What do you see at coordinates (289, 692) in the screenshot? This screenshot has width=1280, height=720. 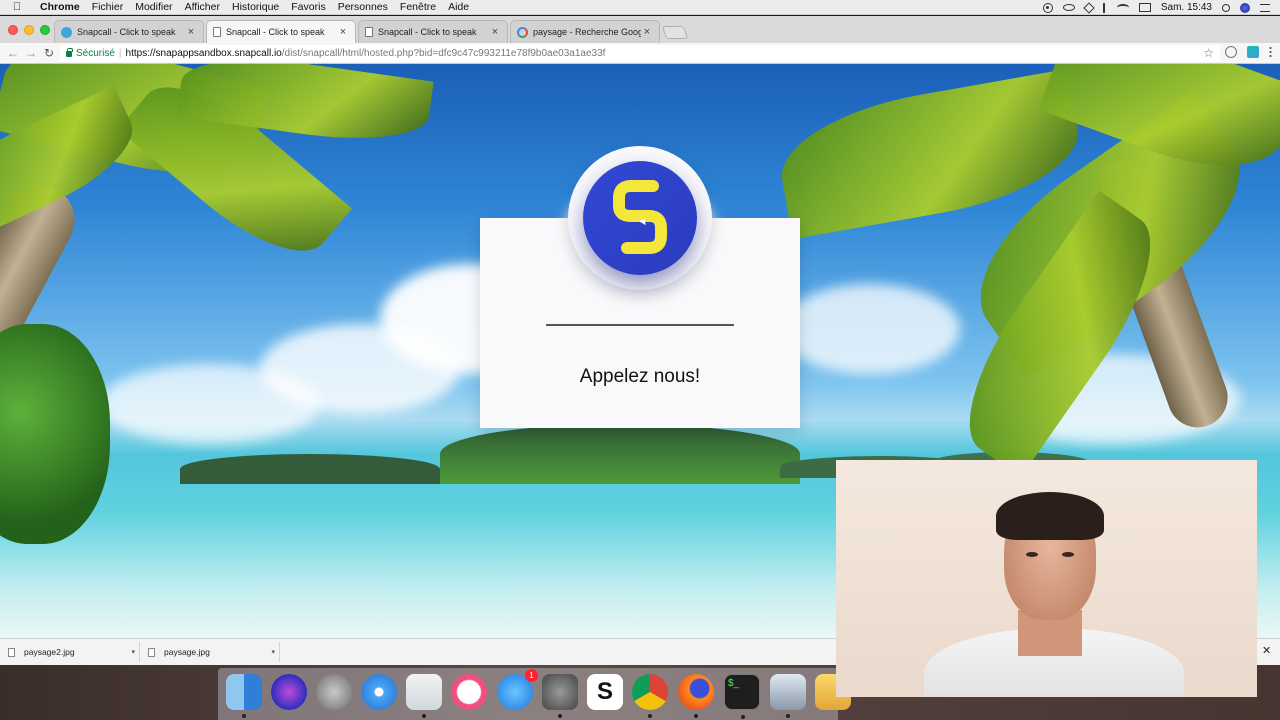 I see `siri-icon` at bounding box center [289, 692].